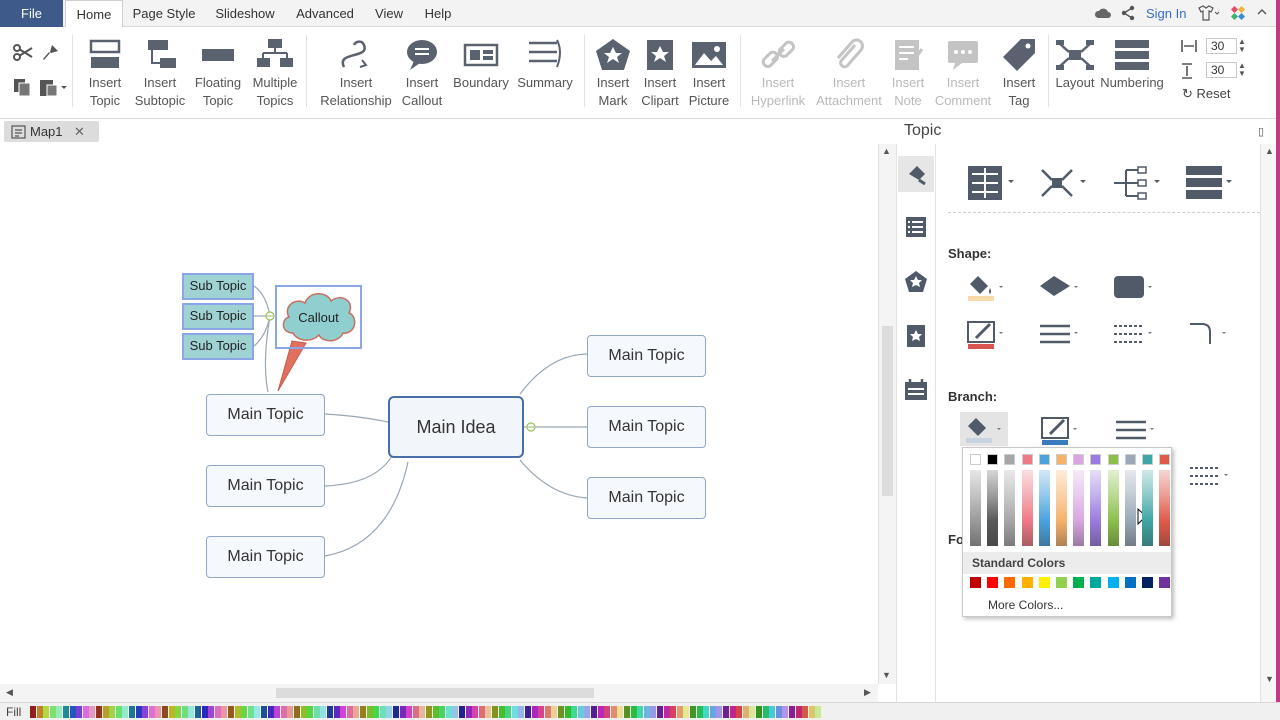 This screenshot has width=1280, height=720. Describe the element at coordinates (9, 692) in the screenshot. I see `scroll-left-icon: ◀` at that location.